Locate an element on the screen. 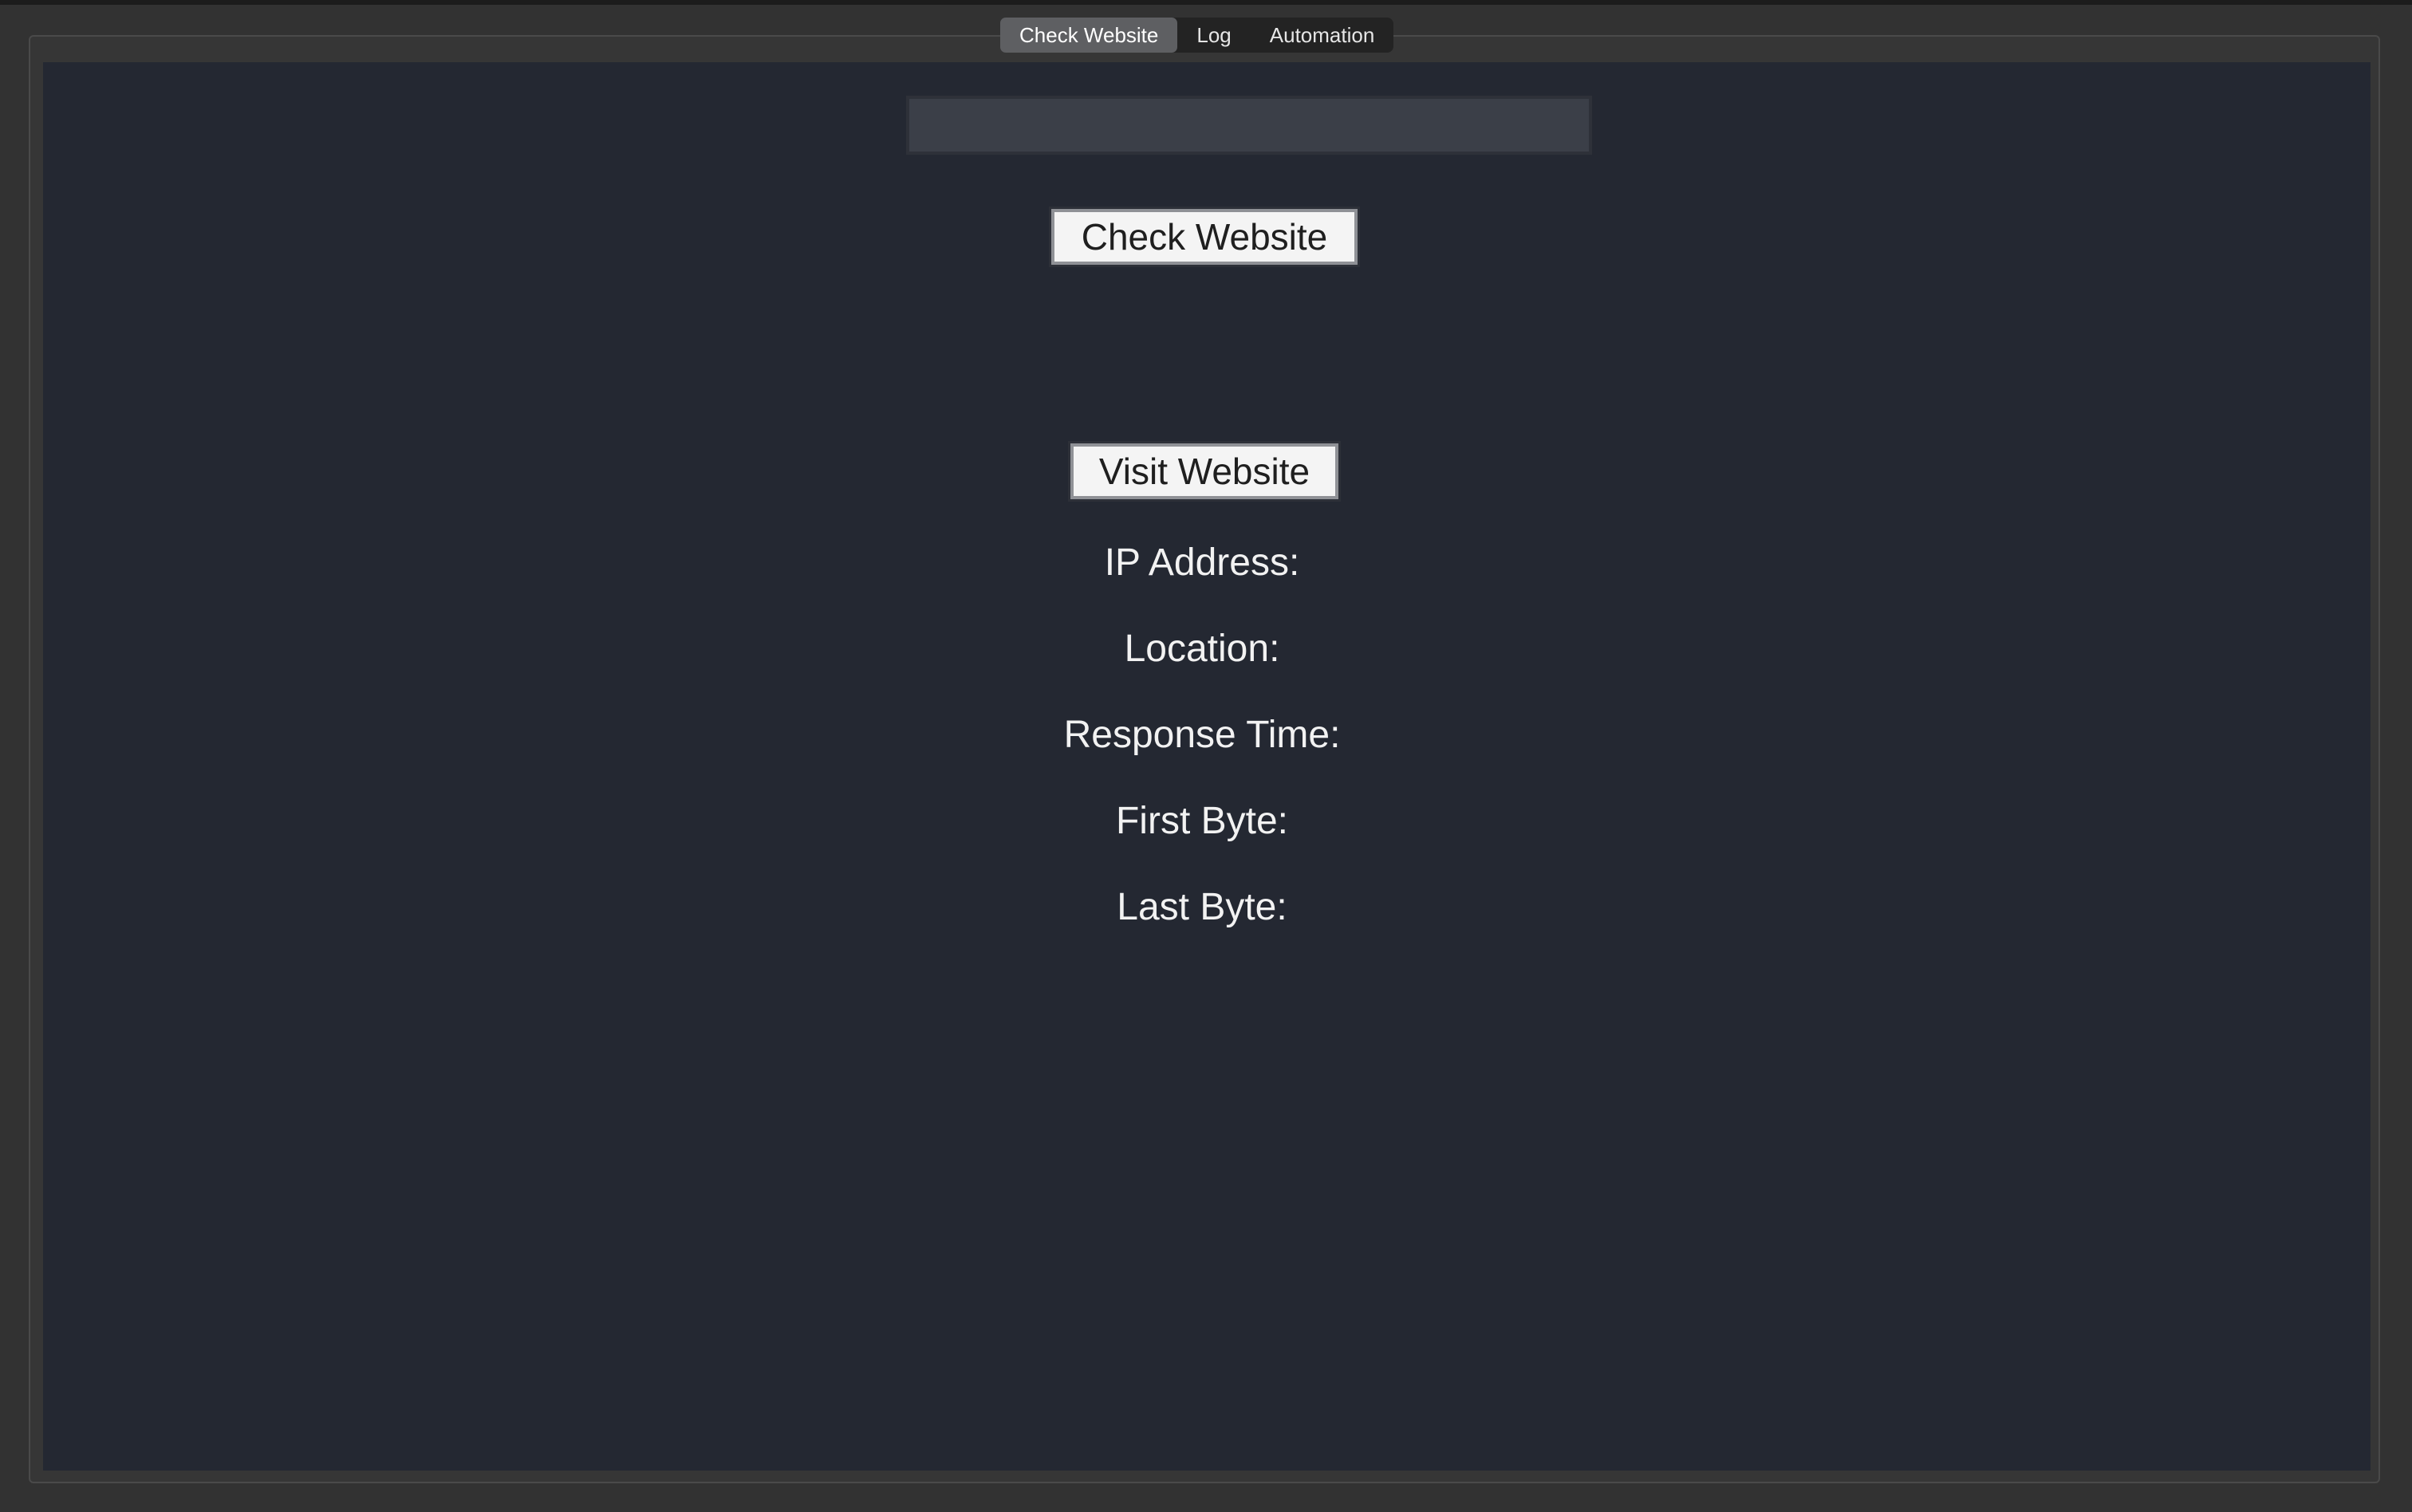 Image resolution: width=2412 pixels, height=1512 pixels. window-top-edge is located at coordinates (1206, 2).